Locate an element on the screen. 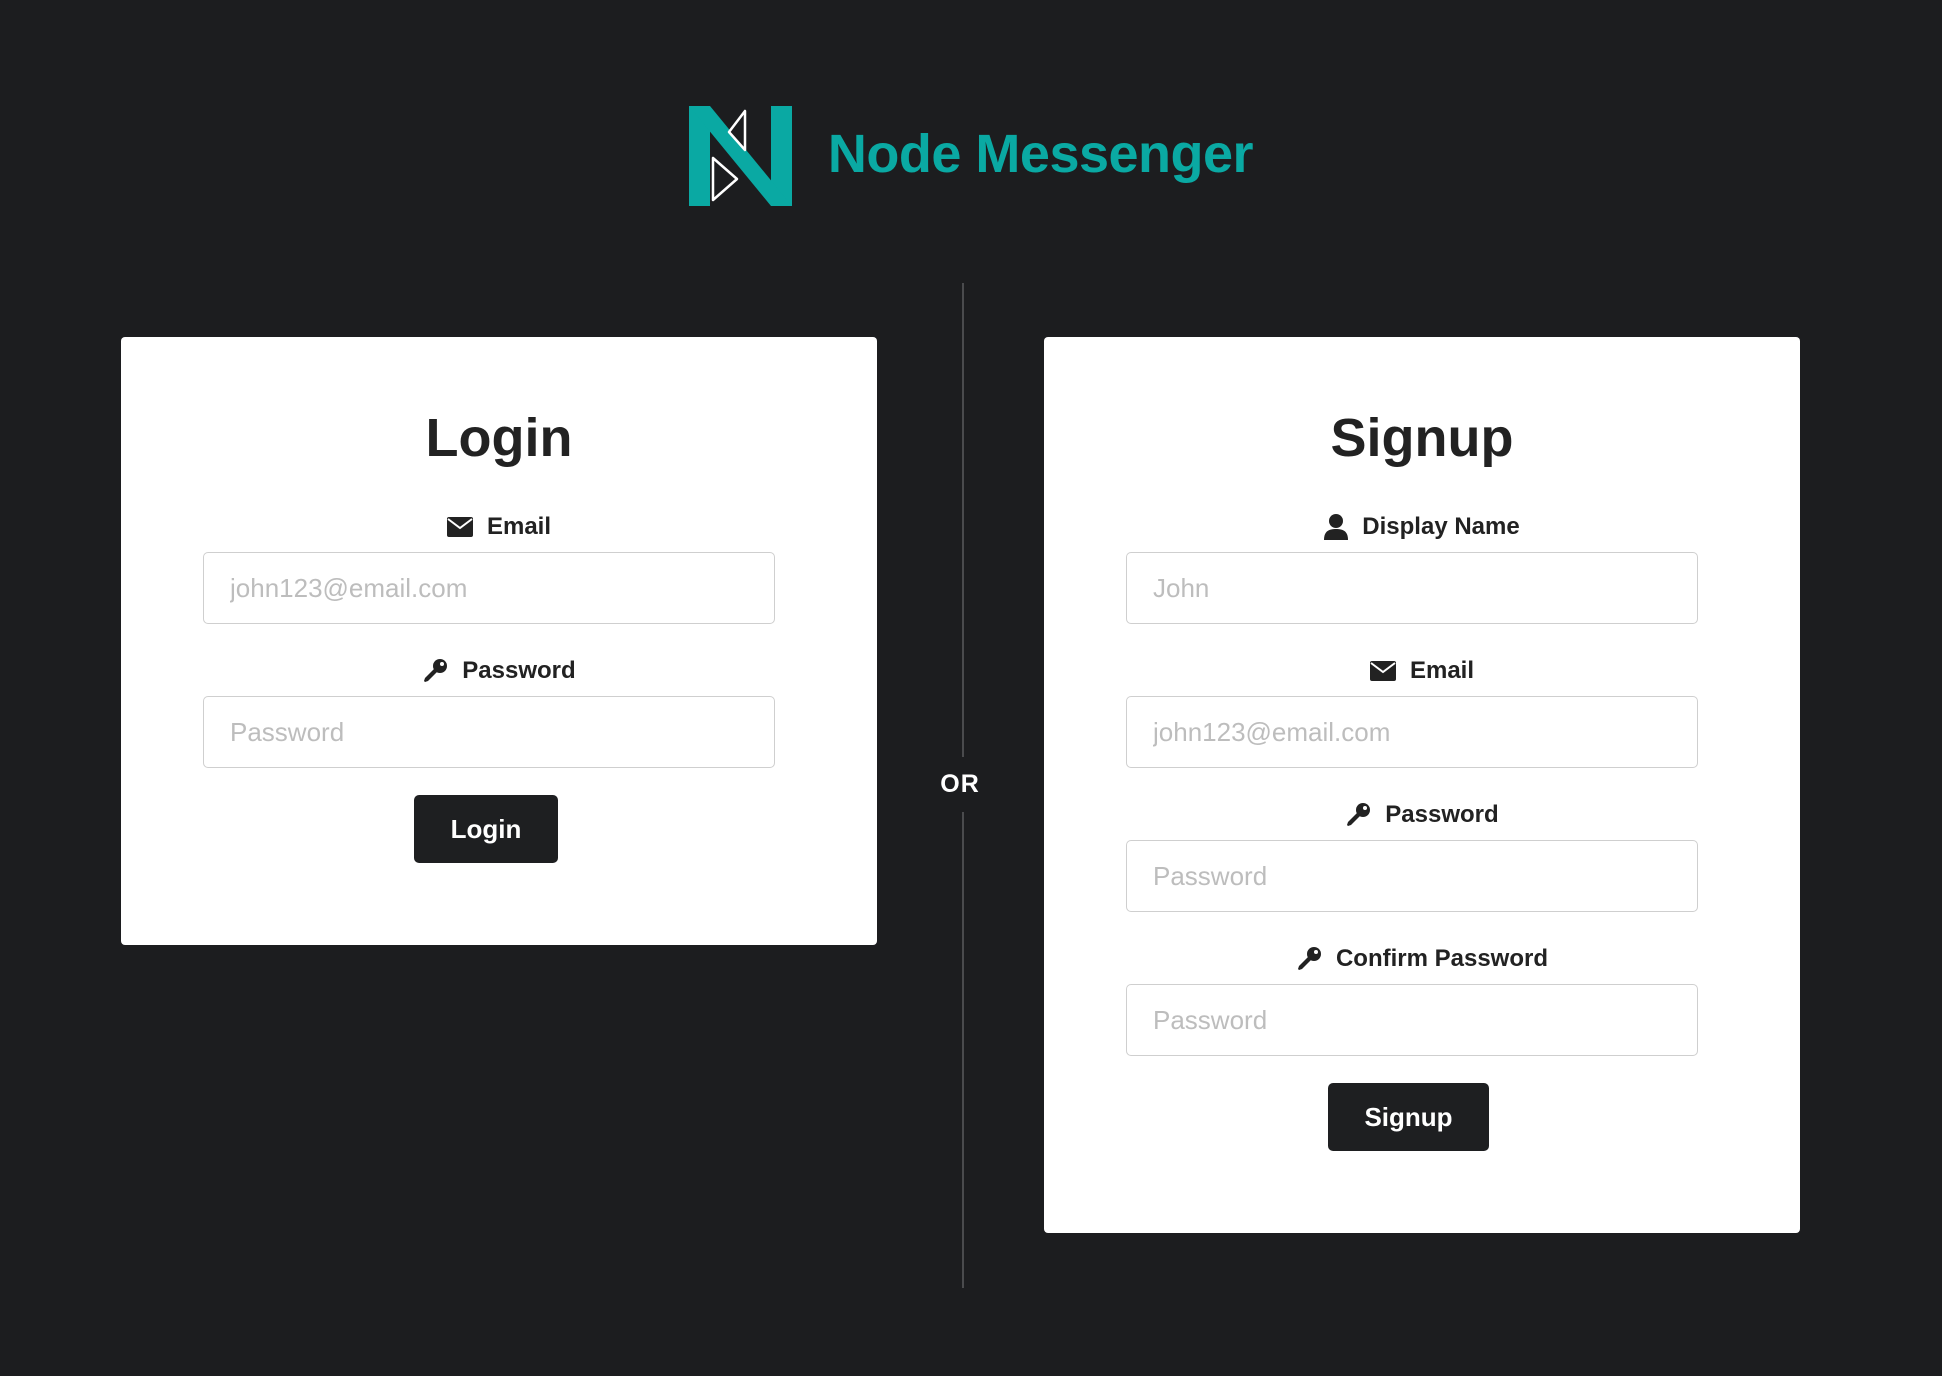  login-password-label-text: Password is located at coordinates (519, 670).